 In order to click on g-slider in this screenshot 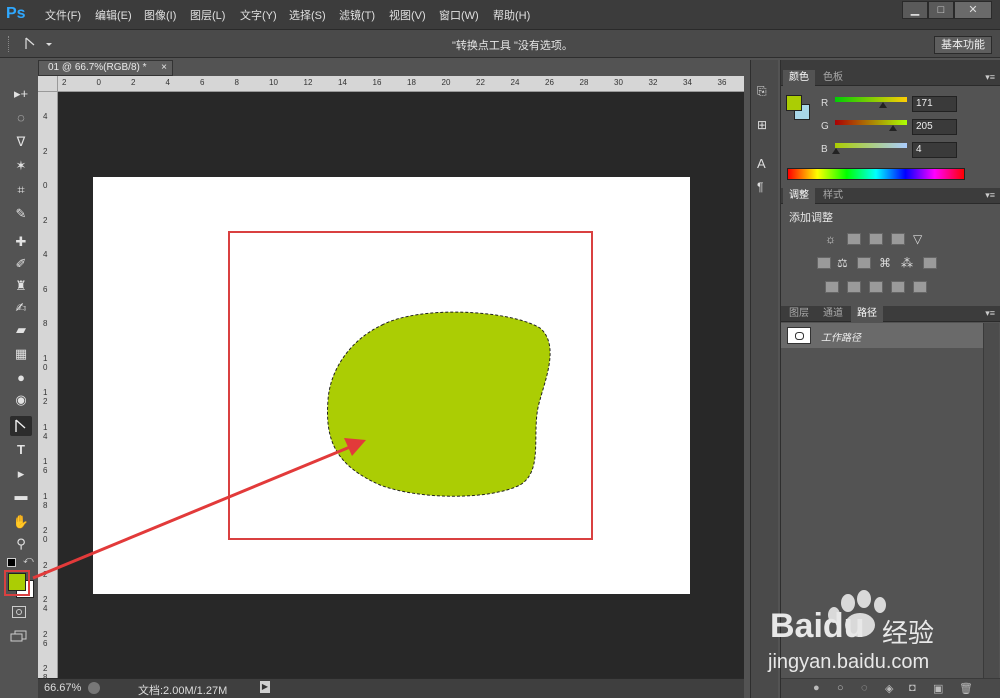, I will do `click(871, 125)`.